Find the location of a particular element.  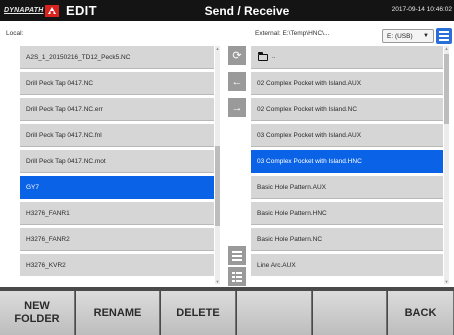

copy-to-local-button: ← is located at coordinates (237, 81).